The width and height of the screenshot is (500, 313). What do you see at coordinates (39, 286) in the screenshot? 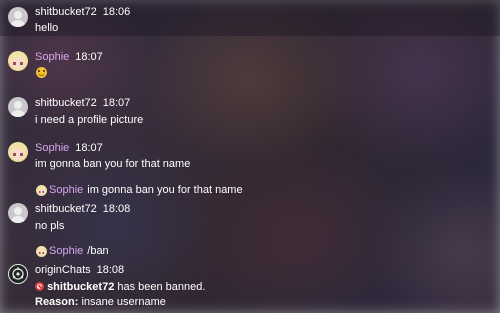
I see `ban-icon` at bounding box center [39, 286].